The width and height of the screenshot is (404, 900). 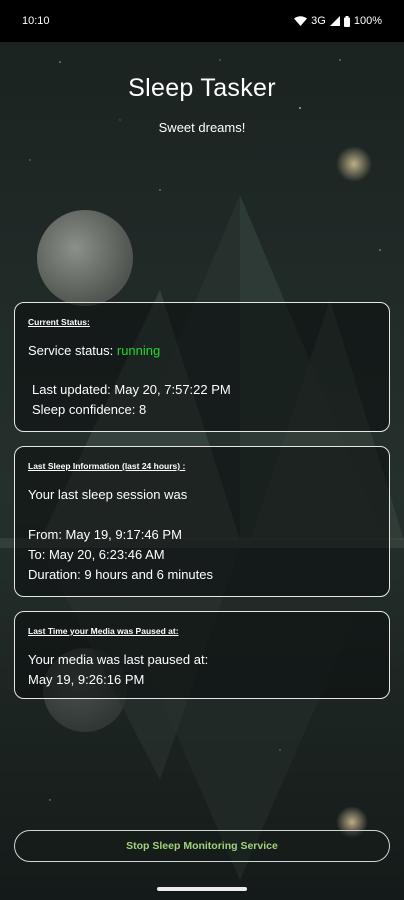 I want to click on app-subtitle: Sweet dreams!, so click(x=202, y=127).